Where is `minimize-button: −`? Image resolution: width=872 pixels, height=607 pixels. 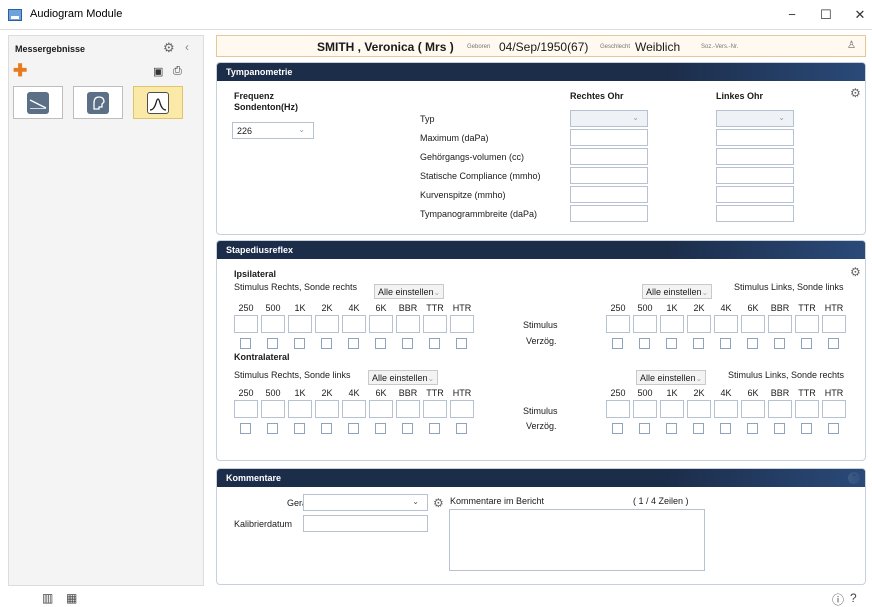 minimize-button: − is located at coordinates (792, 15).